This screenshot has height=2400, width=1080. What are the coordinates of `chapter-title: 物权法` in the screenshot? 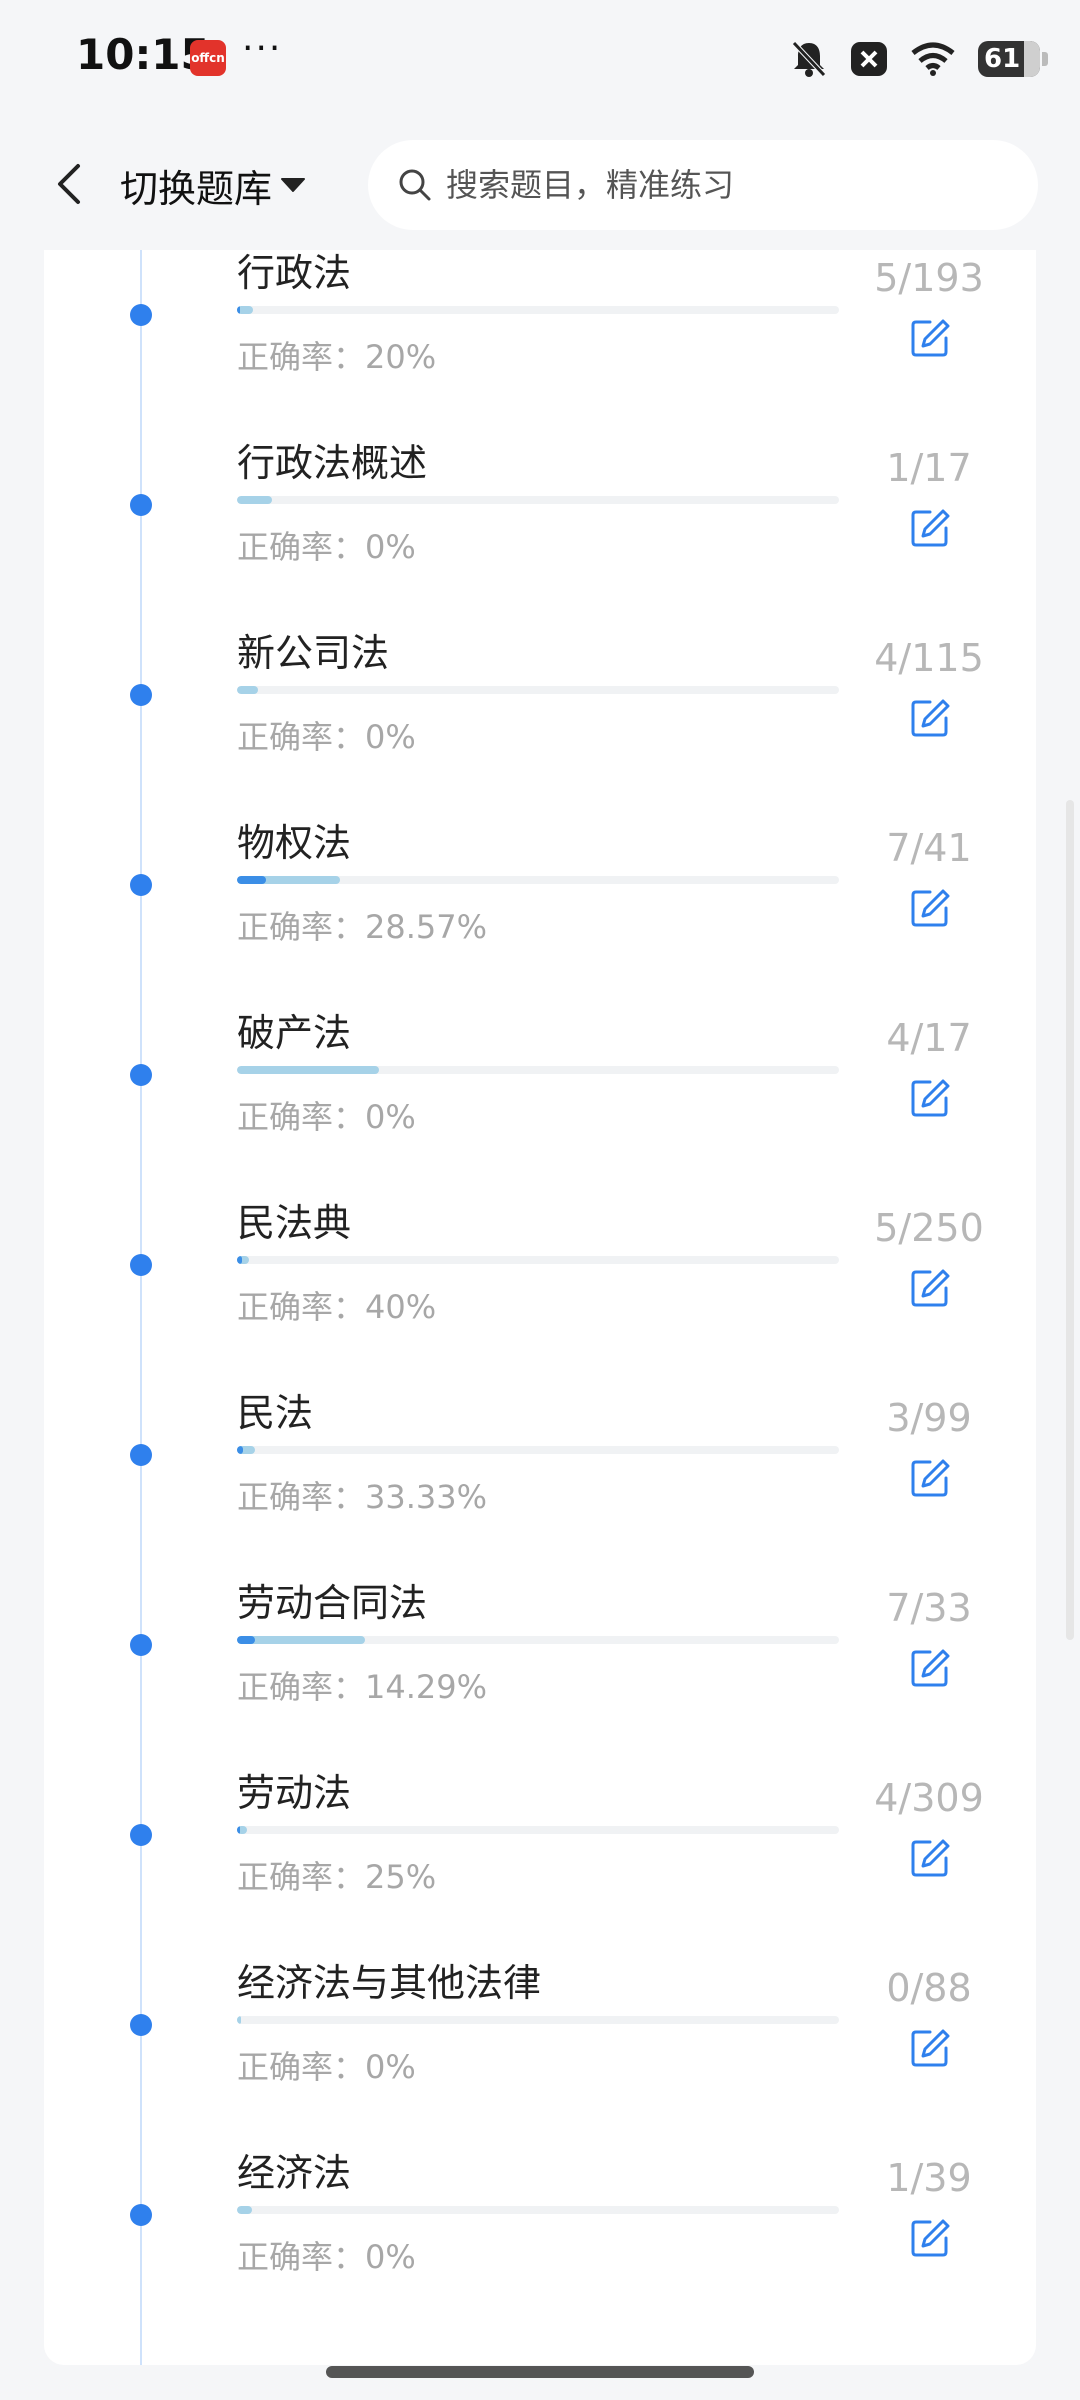 It's located at (294, 843).